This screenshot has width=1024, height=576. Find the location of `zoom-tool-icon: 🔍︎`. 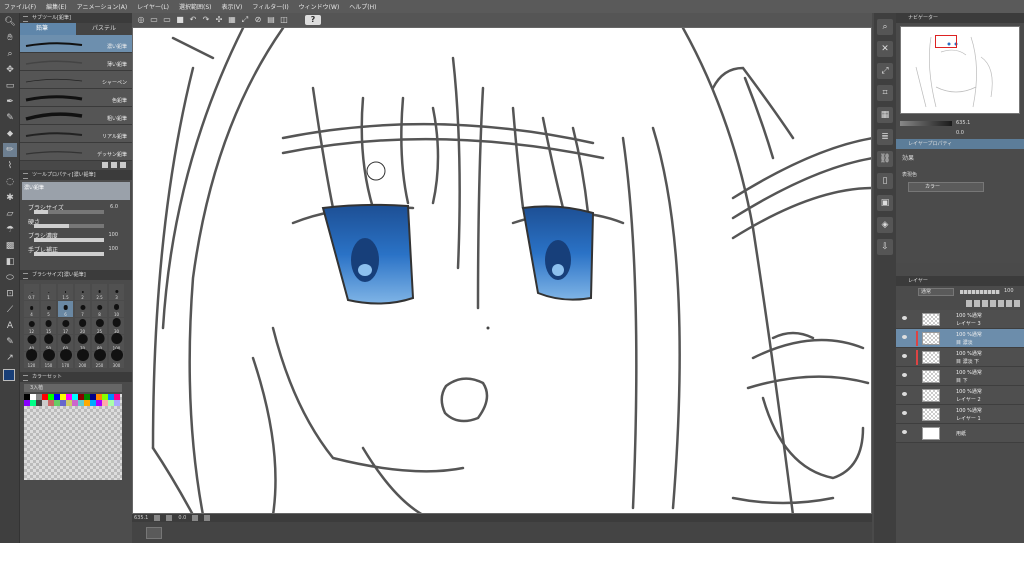

zoom-tool-icon: 🔍︎ is located at coordinates (10, 22).